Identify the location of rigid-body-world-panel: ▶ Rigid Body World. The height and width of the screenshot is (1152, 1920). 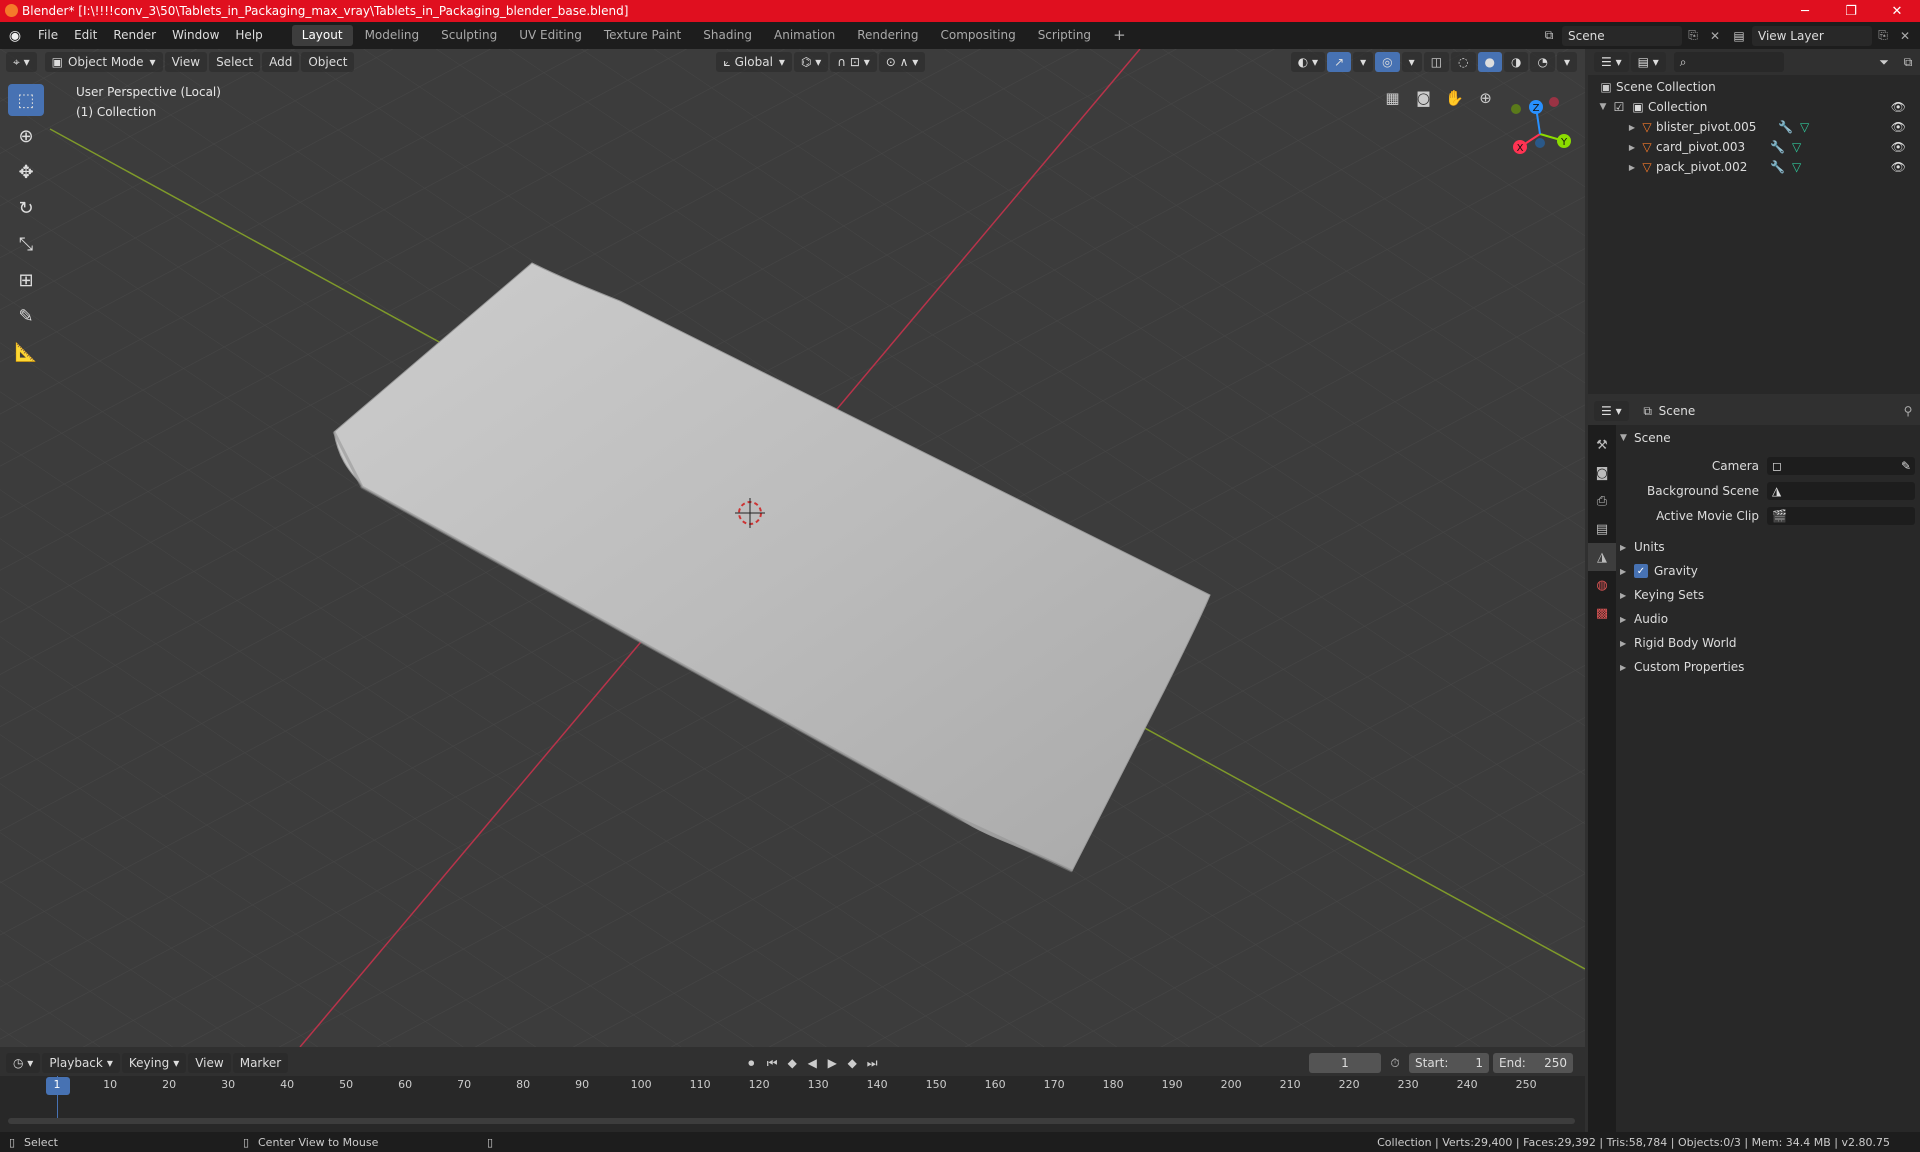
(1770, 643).